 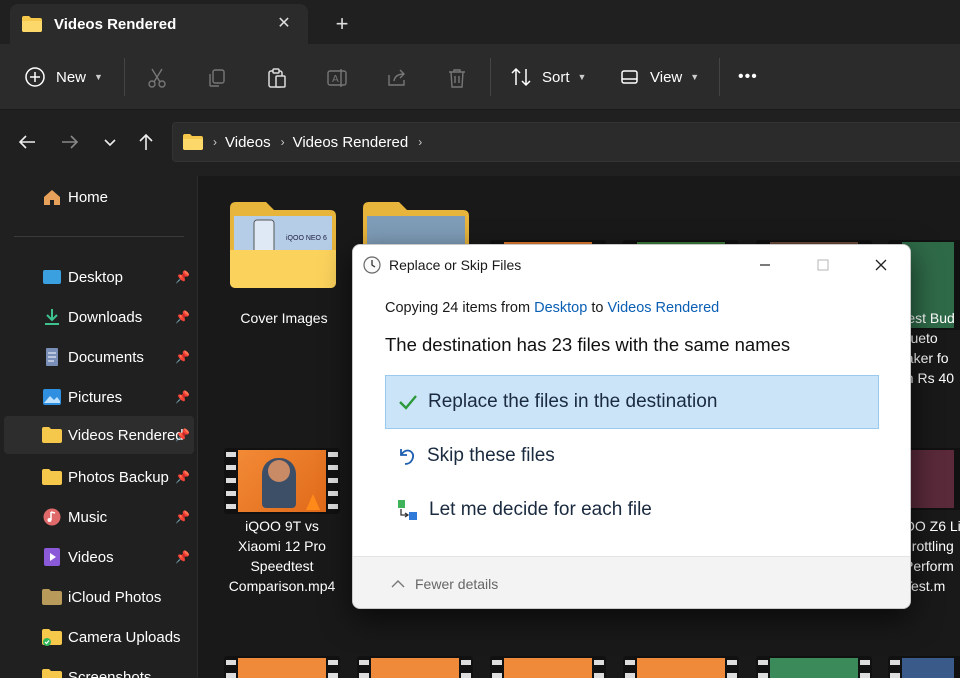 I want to click on view-button: View ▼, so click(x=659, y=77).